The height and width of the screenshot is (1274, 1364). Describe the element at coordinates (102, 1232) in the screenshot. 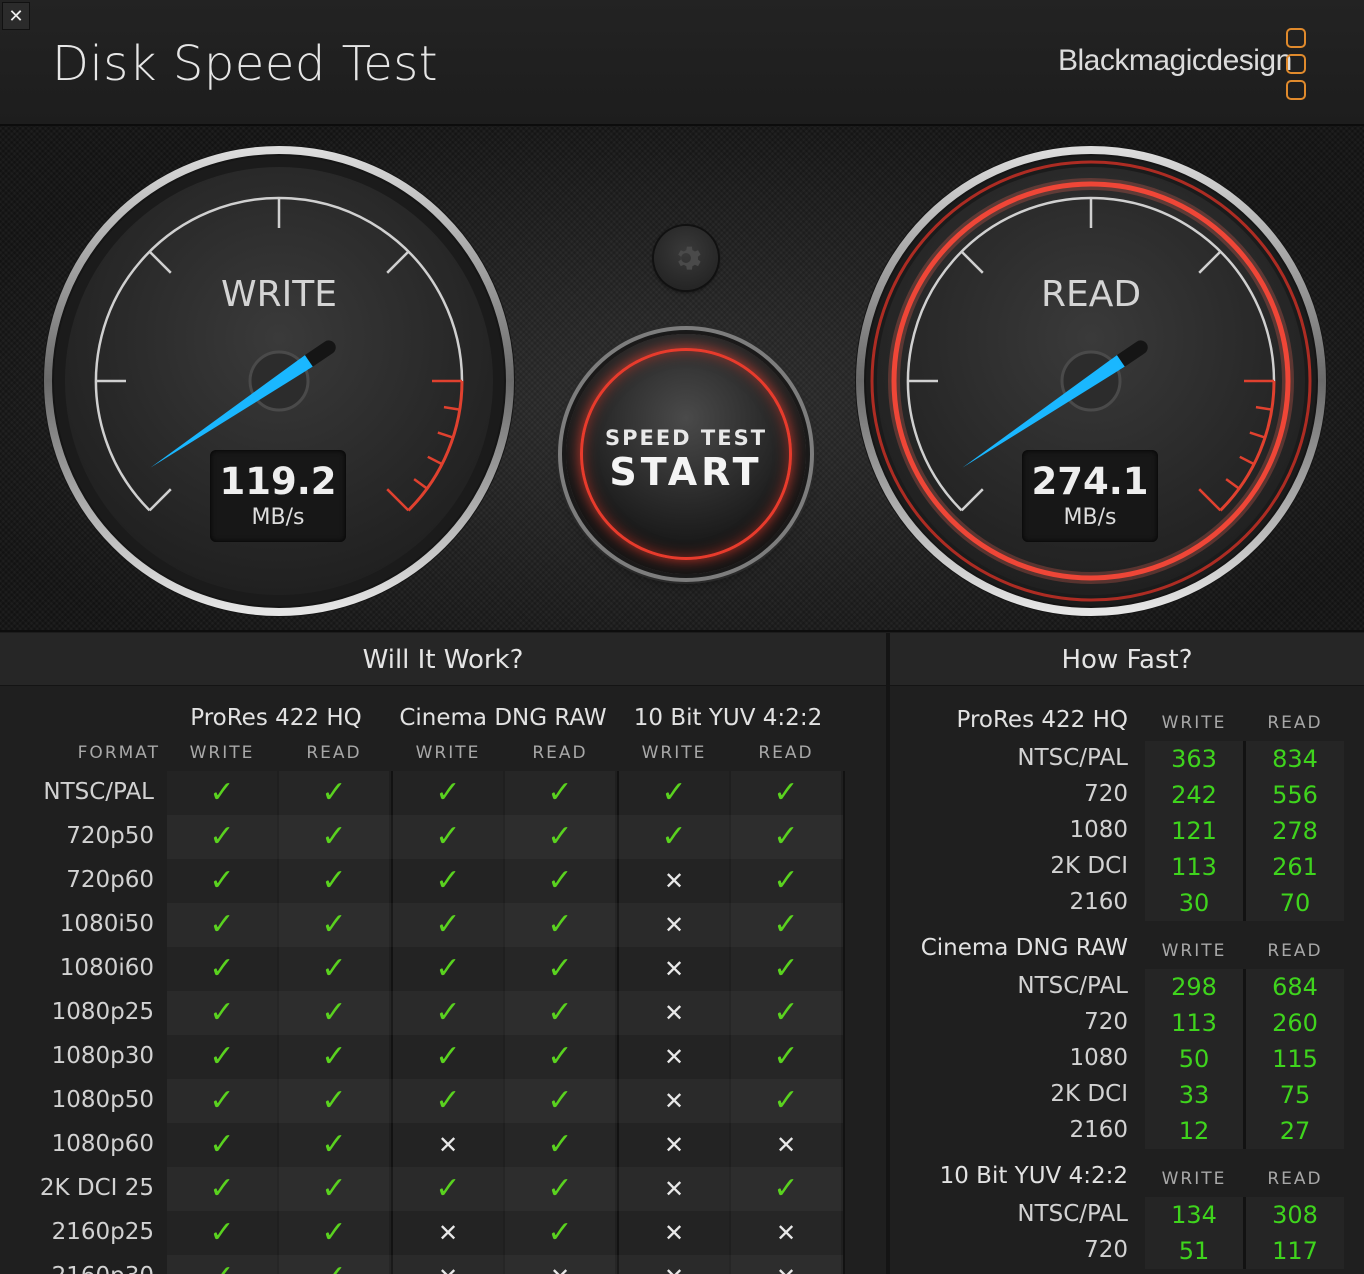

I see `format-row-label: 2160p25` at that location.